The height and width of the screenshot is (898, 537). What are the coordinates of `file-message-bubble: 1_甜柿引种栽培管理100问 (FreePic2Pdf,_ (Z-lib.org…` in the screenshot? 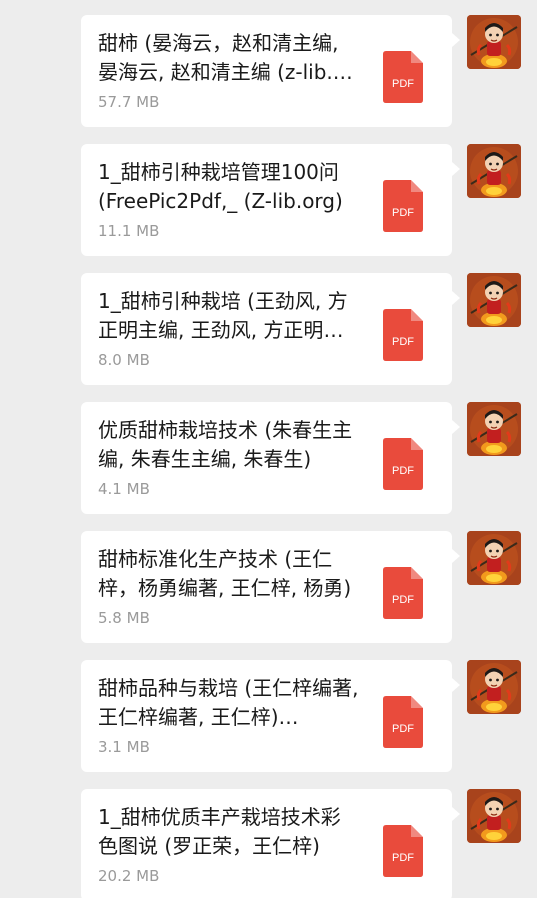 It's located at (266, 200).